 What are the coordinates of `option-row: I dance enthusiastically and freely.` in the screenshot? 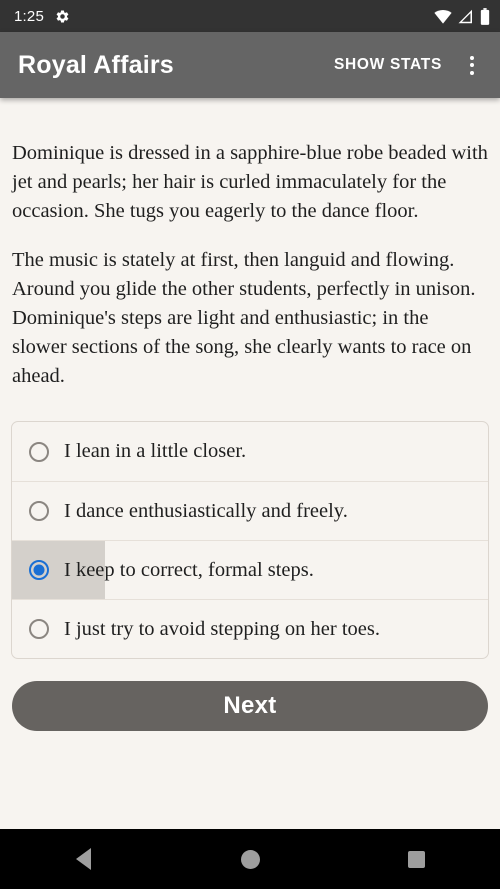 It's located at (250, 510).